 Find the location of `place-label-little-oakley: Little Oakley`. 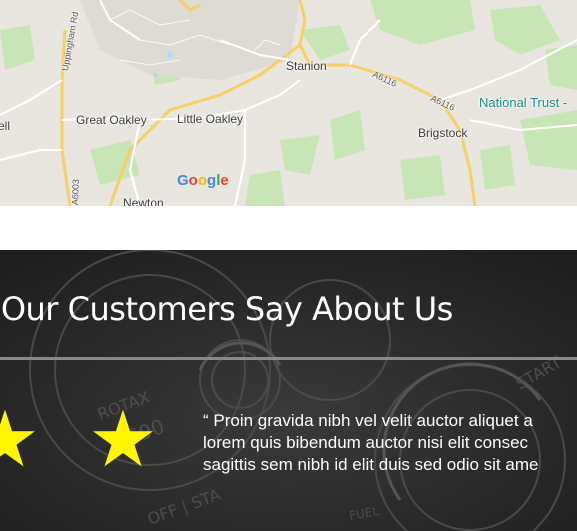

place-label-little-oakley: Little Oakley is located at coordinates (210, 119).